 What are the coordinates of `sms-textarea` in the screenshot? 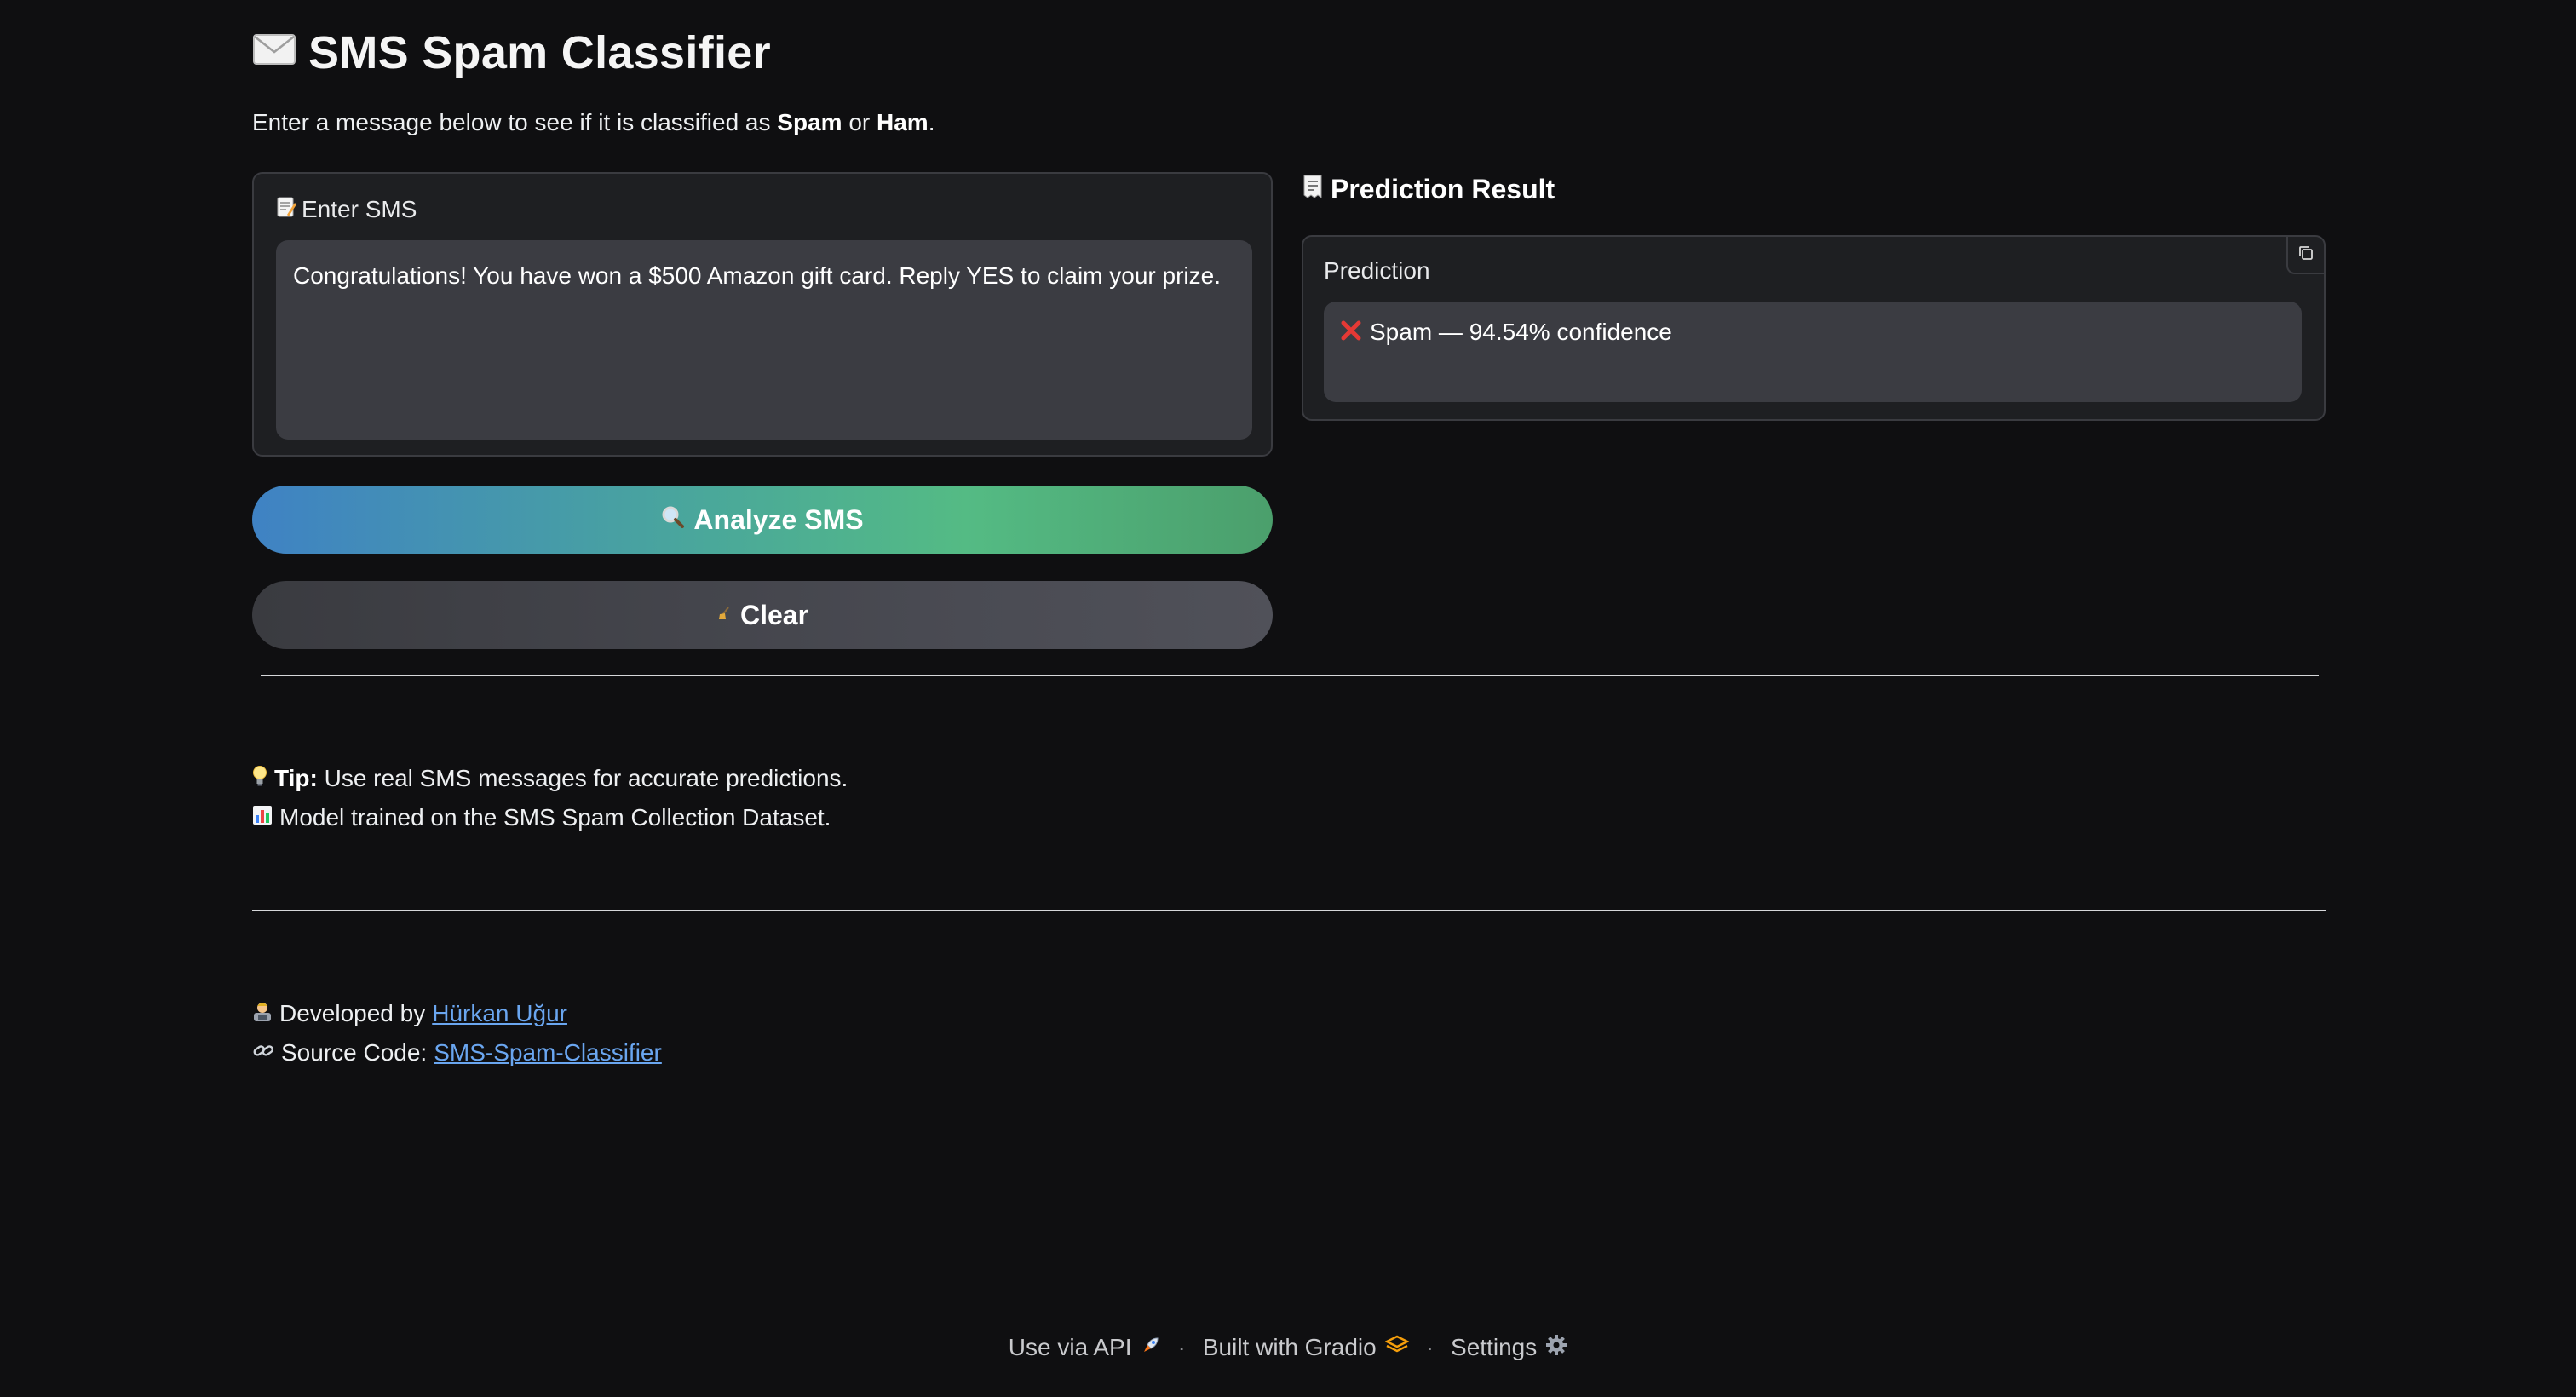 It's located at (764, 340).